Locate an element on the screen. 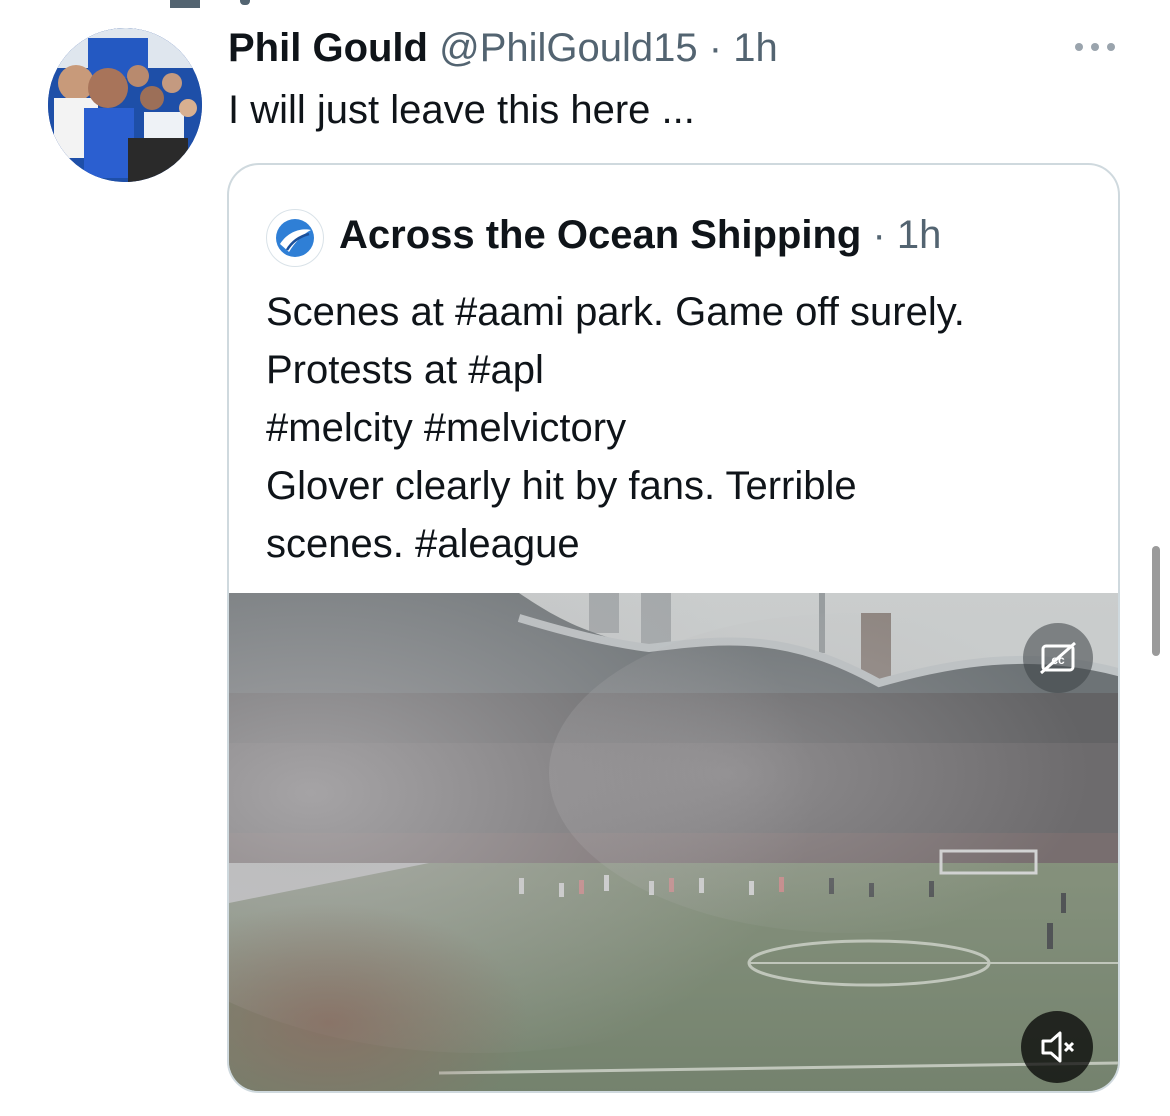 Image resolution: width=1170 pixels, height=1116 pixels. author-name: Phil Gould is located at coordinates (328, 48).